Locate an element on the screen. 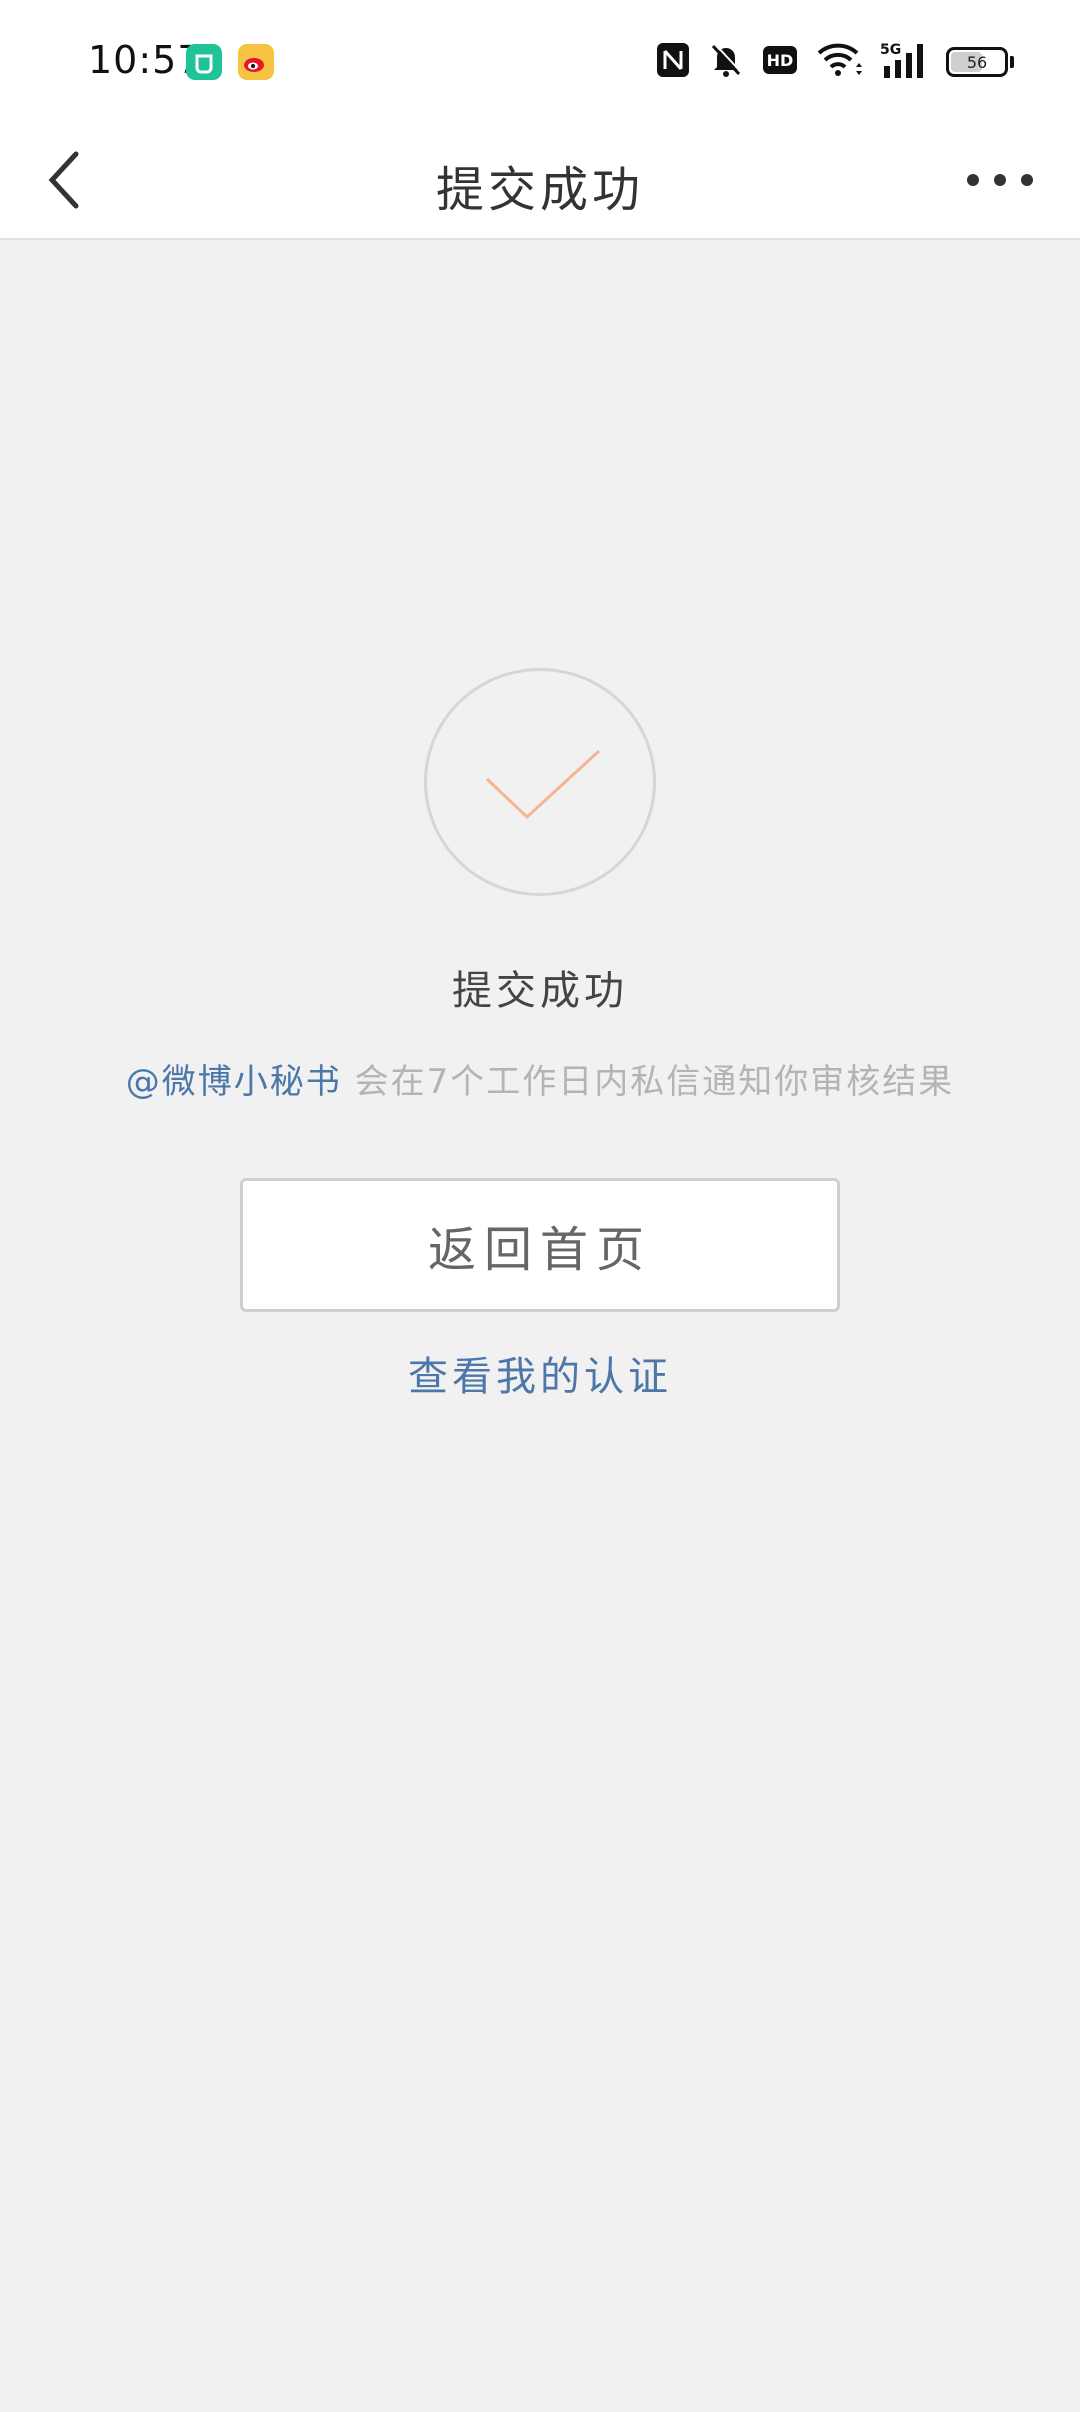 The height and width of the screenshot is (2412, 1080). review-notice: @微博小秘书 会在7个工作日内私信通知你审核结果 is located at coordinates (540, 1078).